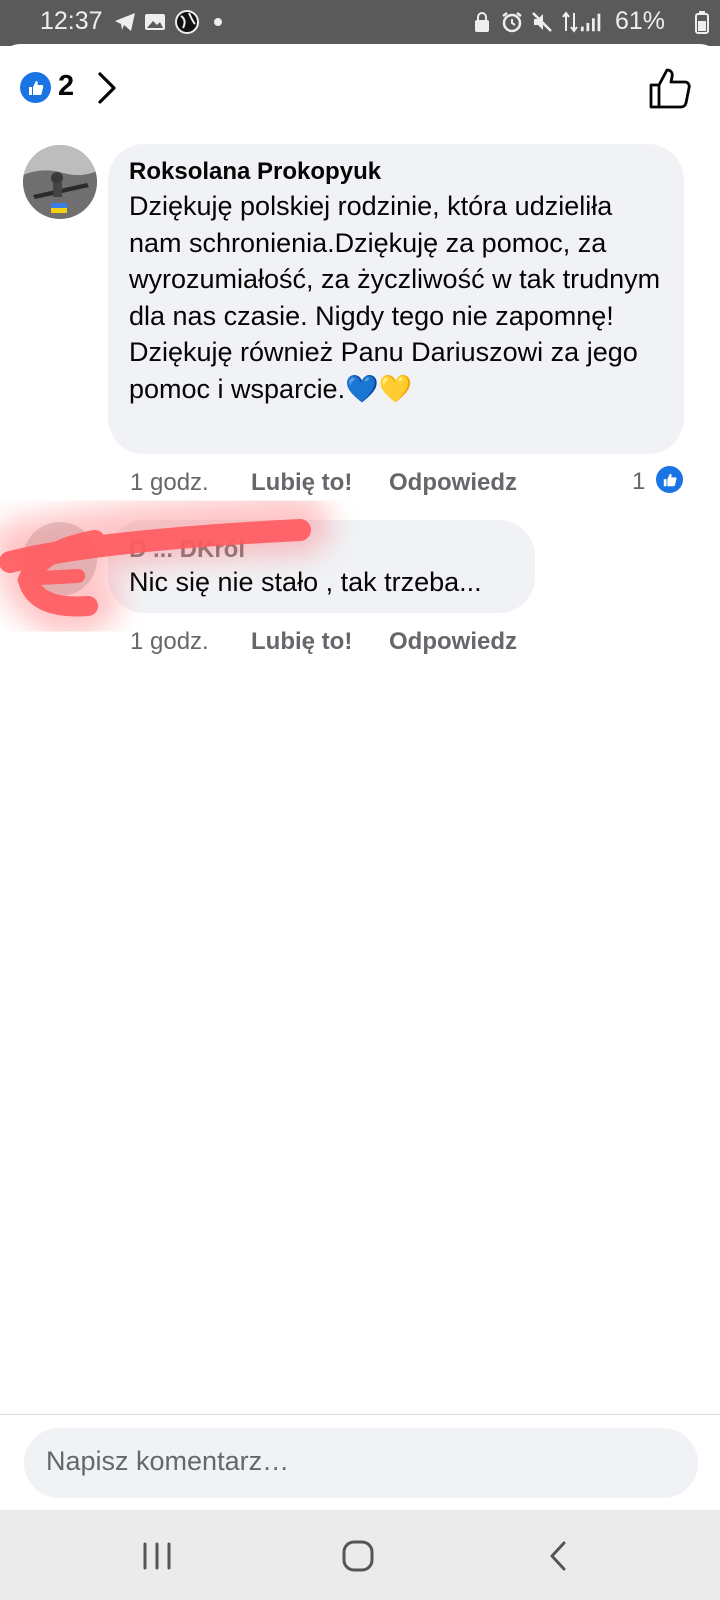 This screenshot has height=1600, width=720. Describe the element at coordinates (542, 22) in the screenshot. I see `mute-icon` at that location.